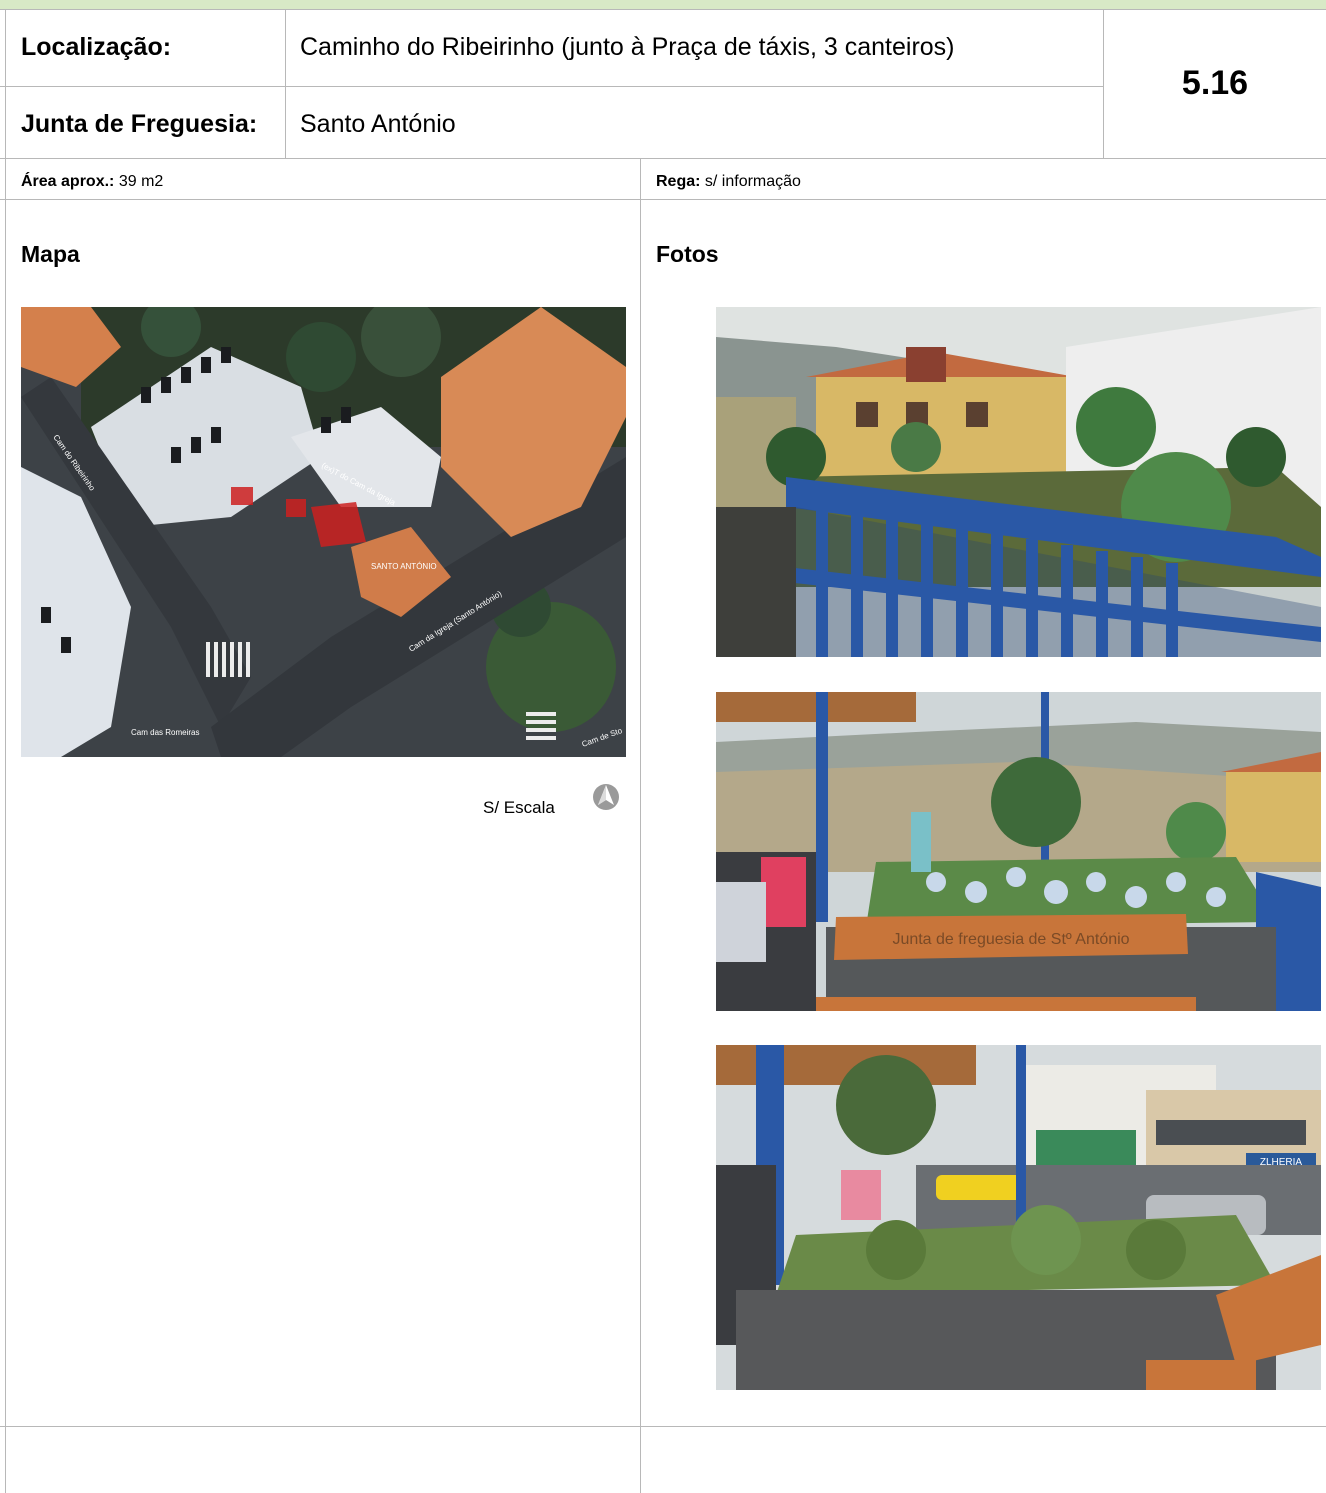 The image size is (1326, 1493). Describe the element at coordinates (50, 254) in the screenshot. I see `map-section-title: Mapa` at that location.